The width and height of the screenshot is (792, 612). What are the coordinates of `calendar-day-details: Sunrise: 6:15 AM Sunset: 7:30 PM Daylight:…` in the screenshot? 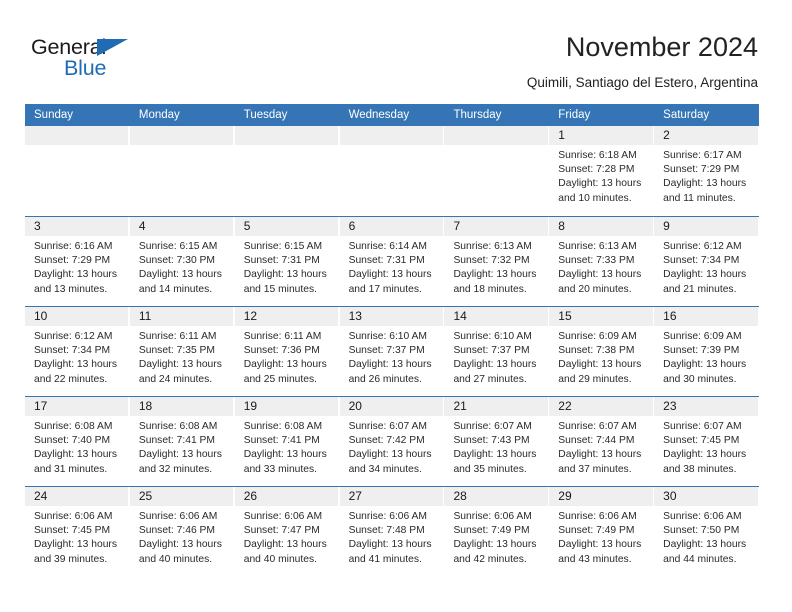 It's located at (181, 266).